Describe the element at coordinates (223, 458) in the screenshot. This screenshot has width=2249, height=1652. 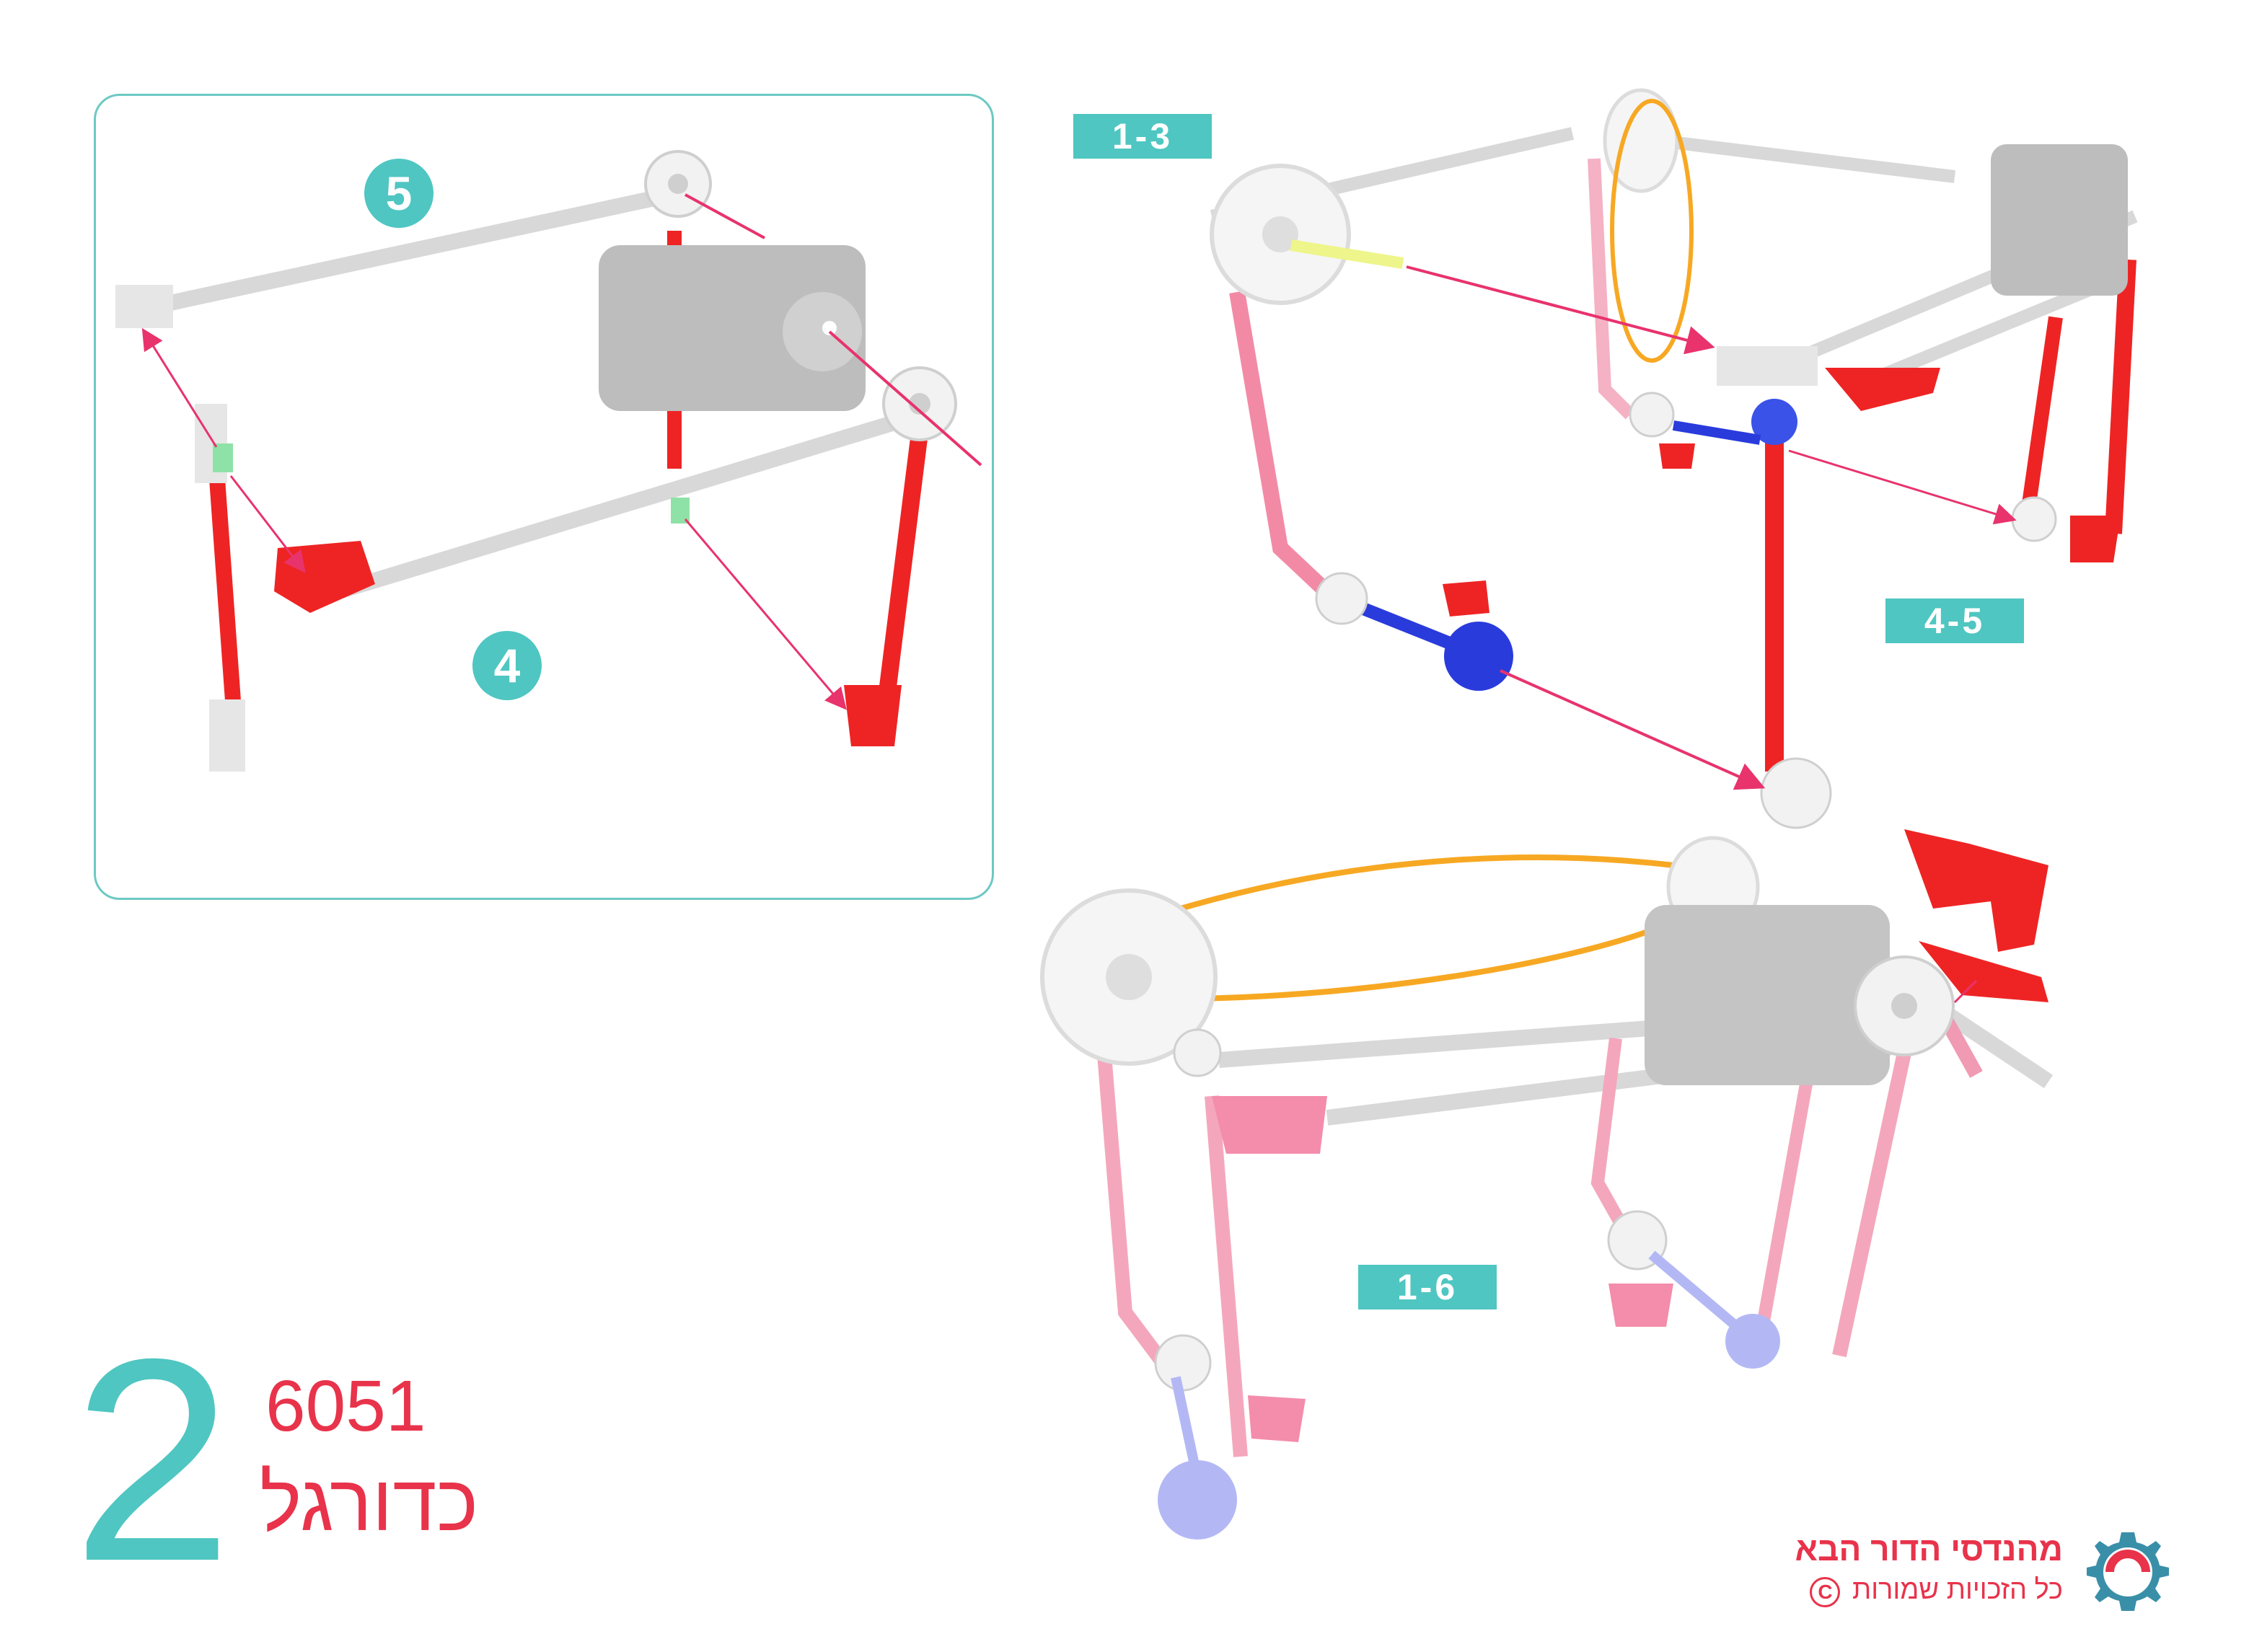
I see `green-clip` at that location.